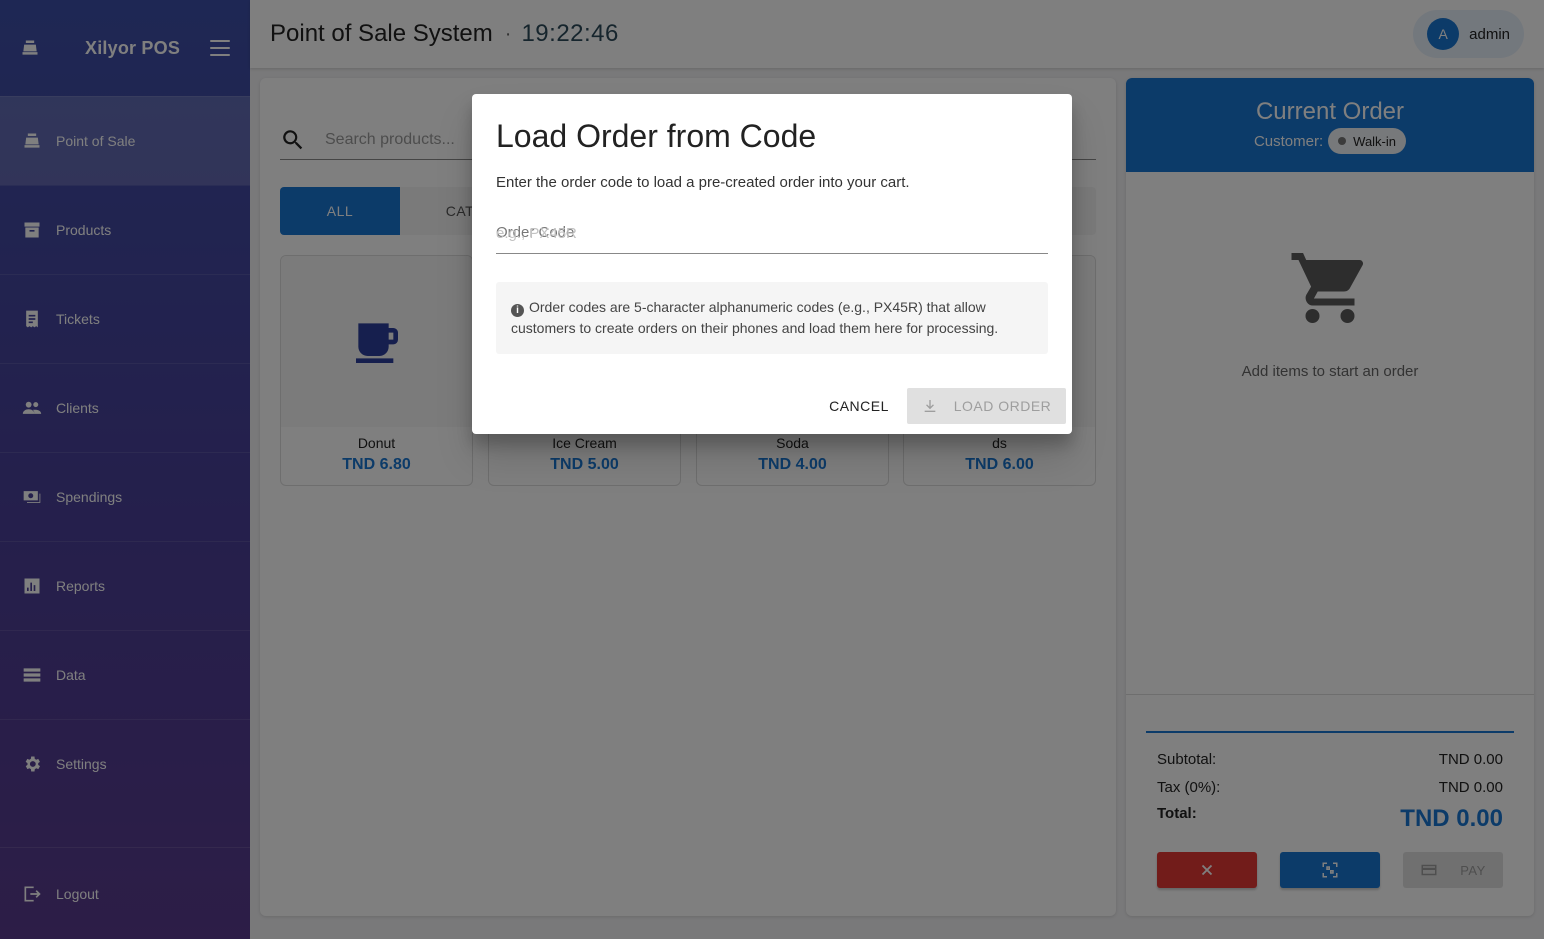 The image size is (1544, 939). Describe the element at coordinates (930, 406) in the screenshot. I see `download-icon` at that location.